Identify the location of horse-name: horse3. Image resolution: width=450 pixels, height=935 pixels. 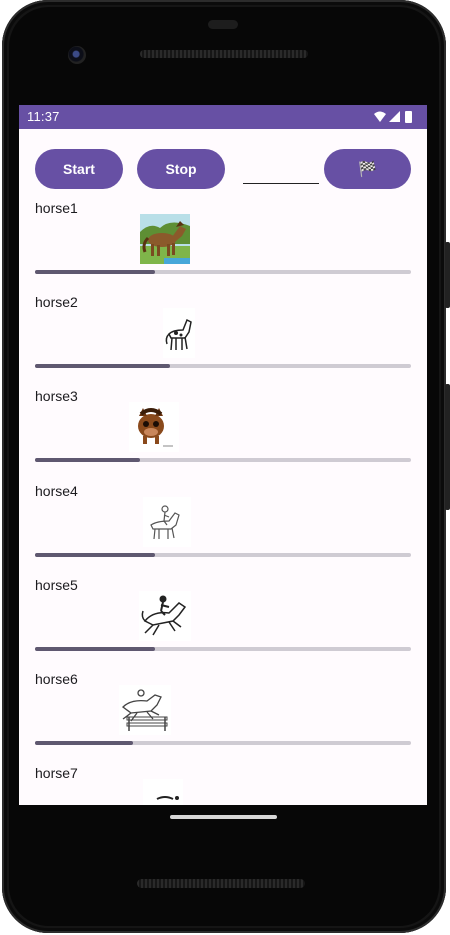
(56, 396).